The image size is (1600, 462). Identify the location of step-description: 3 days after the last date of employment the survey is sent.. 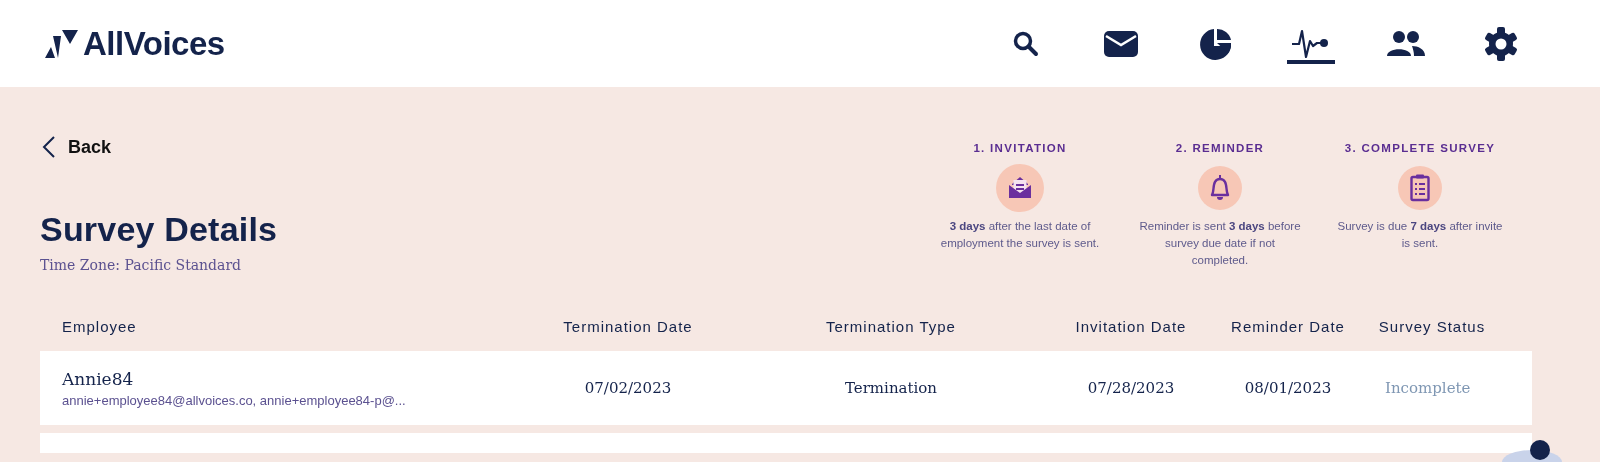
(1020, 235).